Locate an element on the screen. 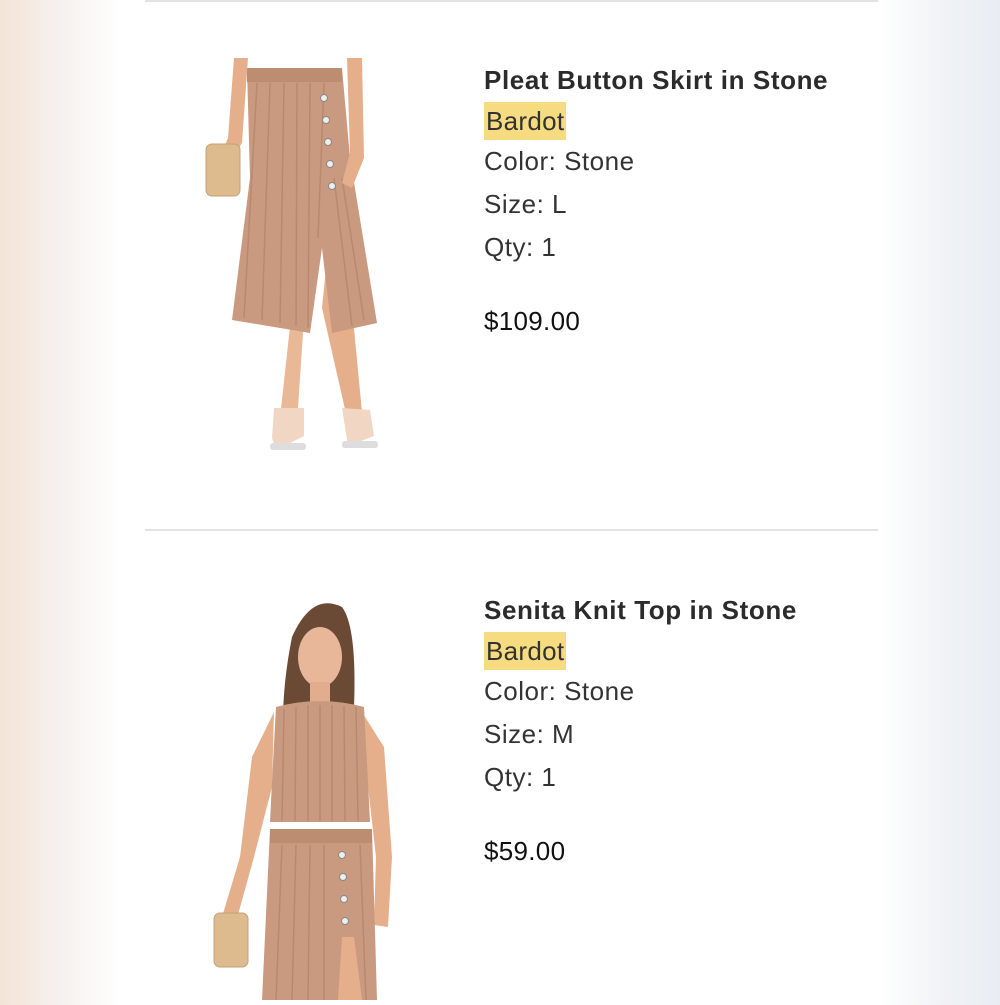 This screenshot has height=1005, width=1000. item-size: Size: M is located at coordinates (529, 734).